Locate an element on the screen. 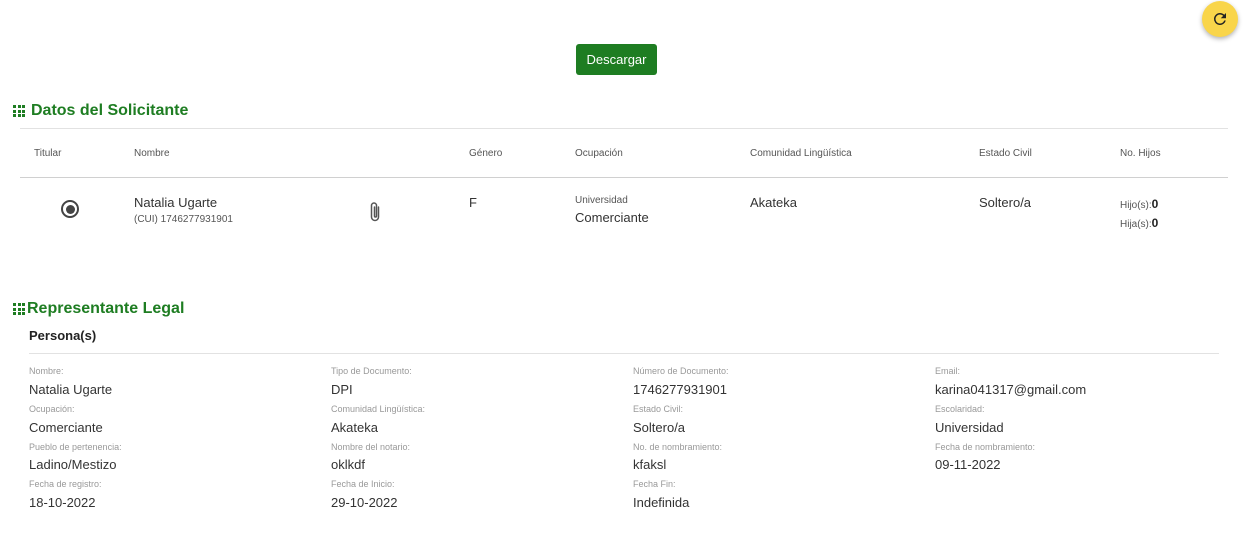 The height and width of the screenshot is (538, 1256). hijas-value: 0 is located at coordinates (1155, 223).